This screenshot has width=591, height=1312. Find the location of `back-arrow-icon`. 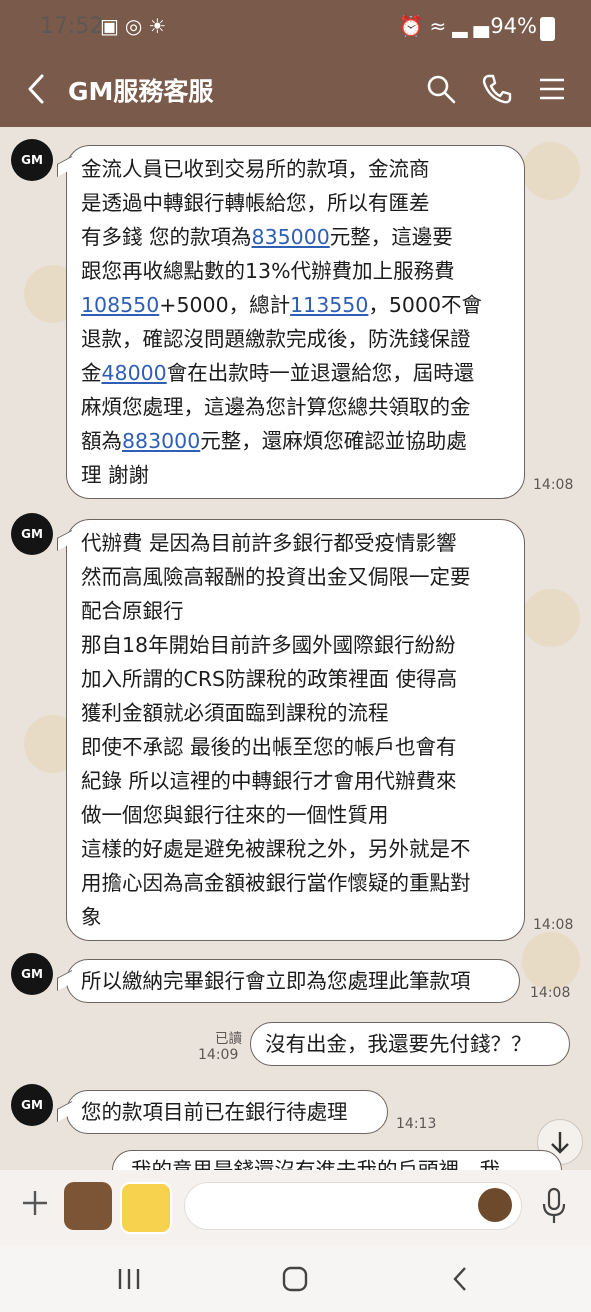

back-arrow-icon is located at coordinates (36, 89).